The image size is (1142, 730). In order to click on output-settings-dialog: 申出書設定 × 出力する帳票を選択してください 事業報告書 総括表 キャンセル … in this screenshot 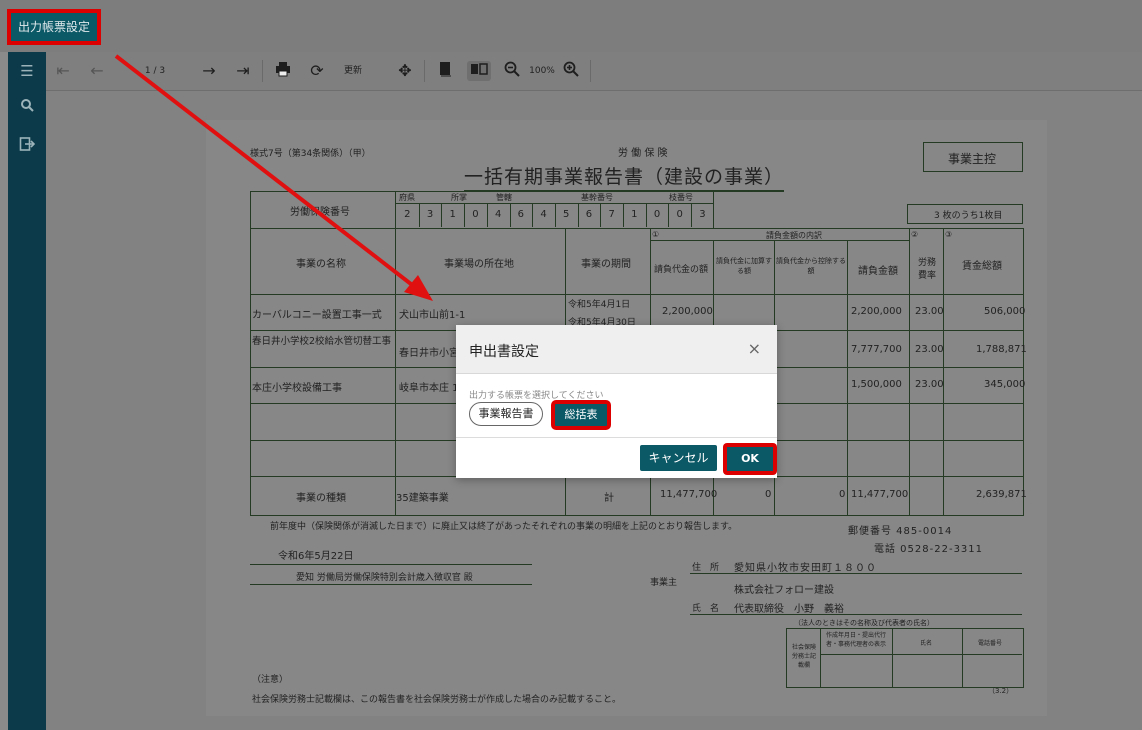, I will do `click(616, 401)`.